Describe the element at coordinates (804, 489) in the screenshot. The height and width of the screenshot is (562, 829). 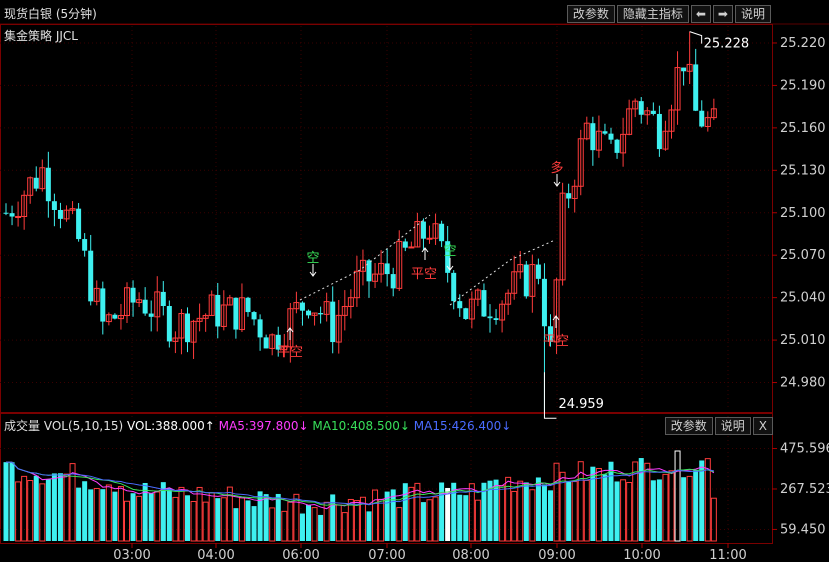
I see `volume-y-tick-label: 267.523` at that location.